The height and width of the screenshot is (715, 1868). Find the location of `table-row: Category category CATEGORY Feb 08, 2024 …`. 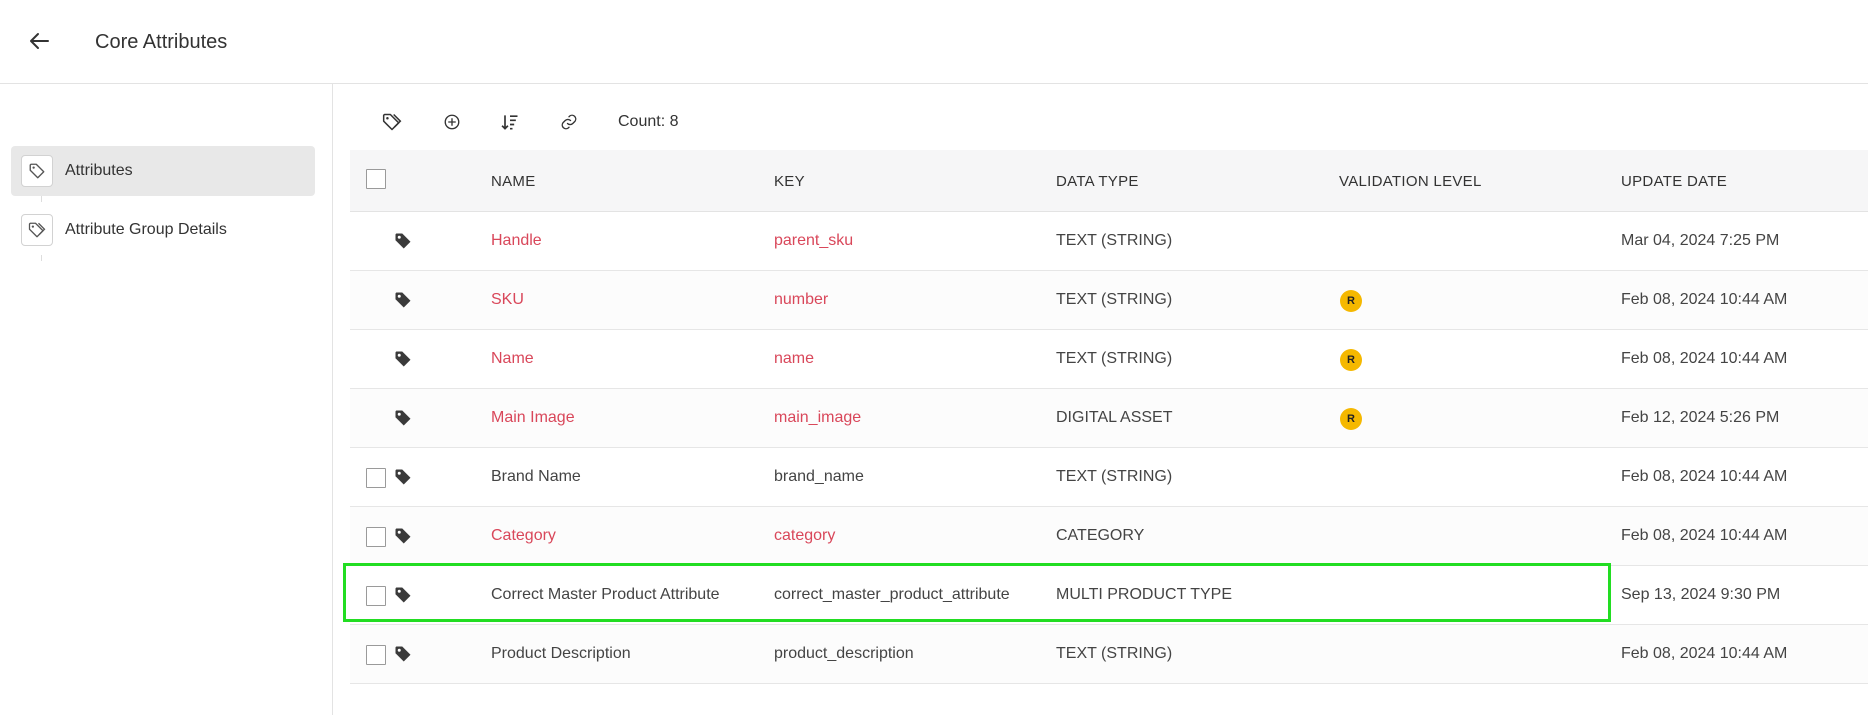

table-row: Category category CATEGORY Feb 08, 2024 … is located at coordinates (1109, 536).